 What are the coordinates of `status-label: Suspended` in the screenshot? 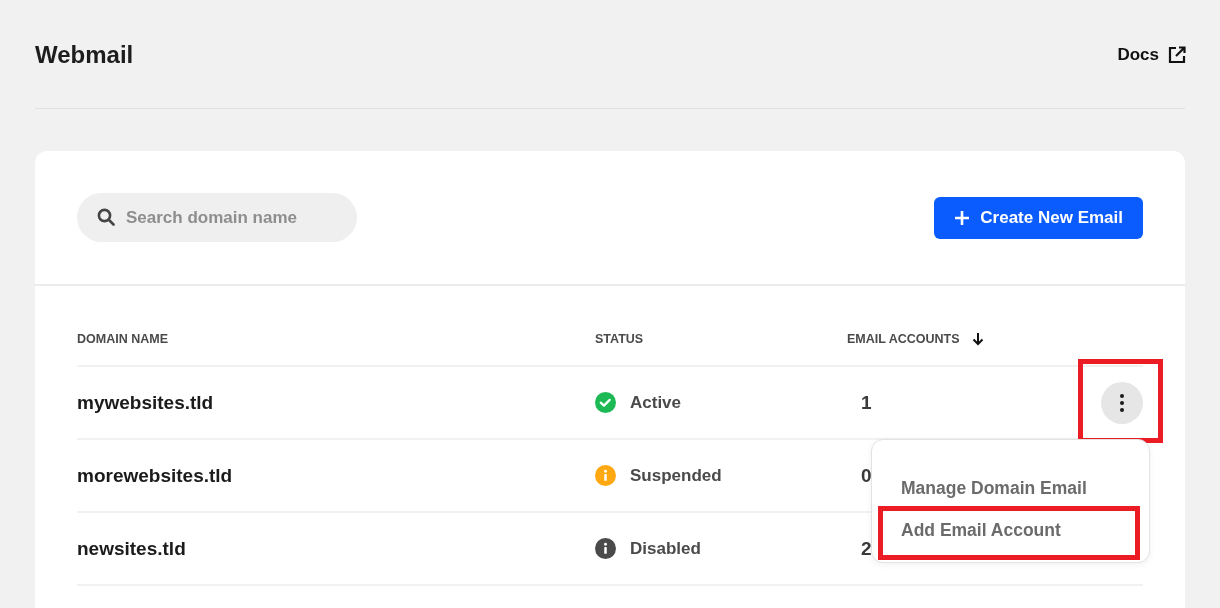 It's located at (676, 475).